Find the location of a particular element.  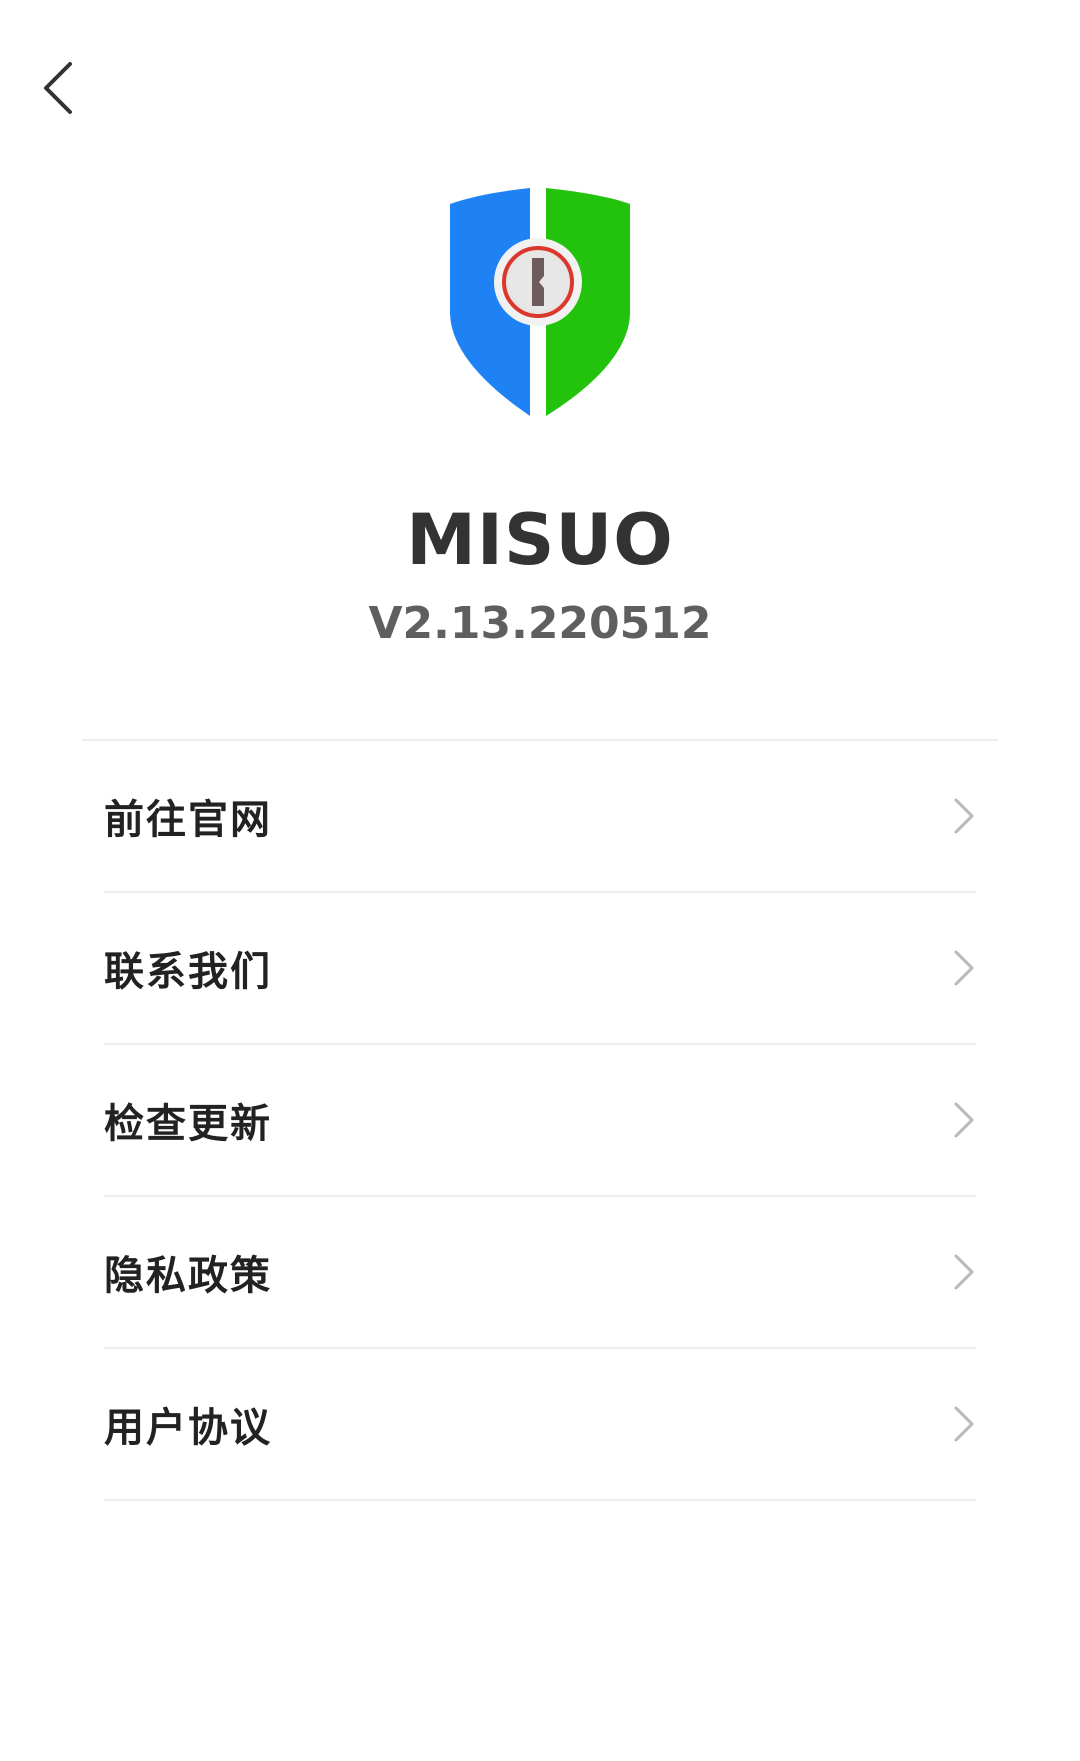

menu-item-user-agreement: 用户协议 is located at coordinates (540, 1425).